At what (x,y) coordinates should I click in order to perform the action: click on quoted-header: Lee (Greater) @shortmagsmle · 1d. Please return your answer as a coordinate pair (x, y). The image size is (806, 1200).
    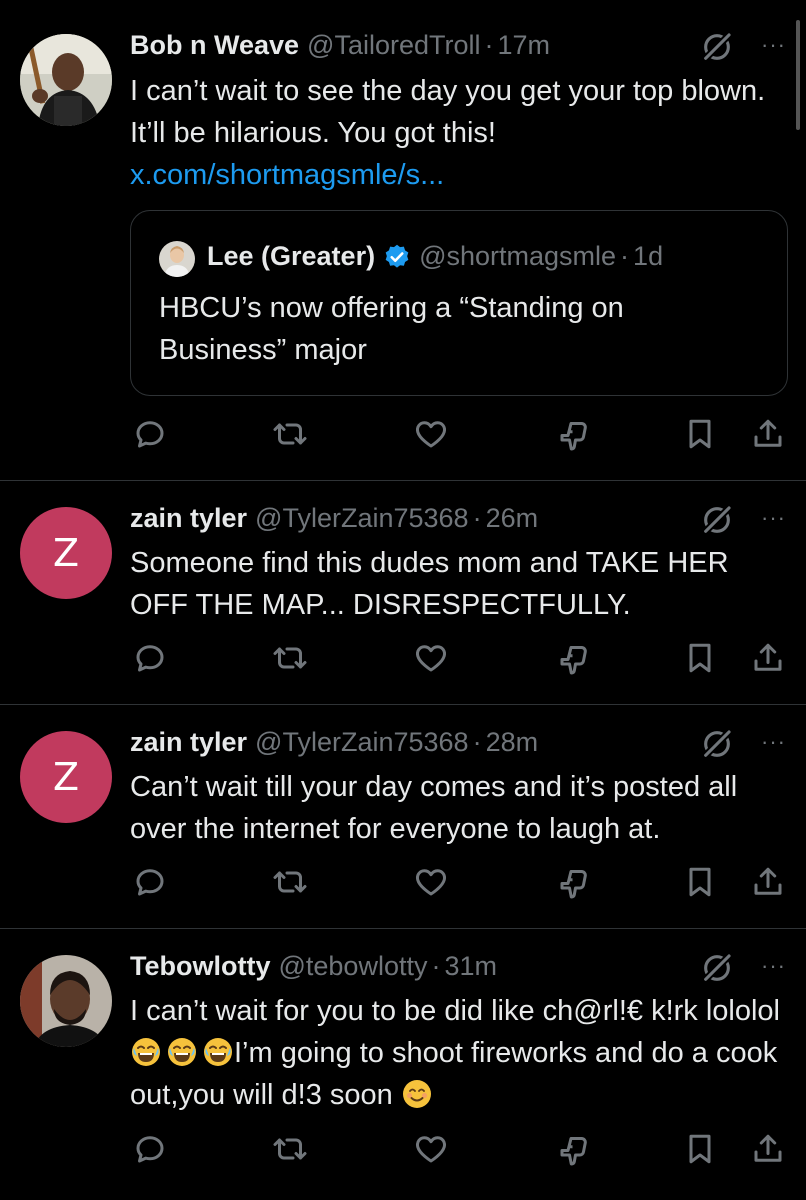
    Looking at the image, I should click on (435, 256).